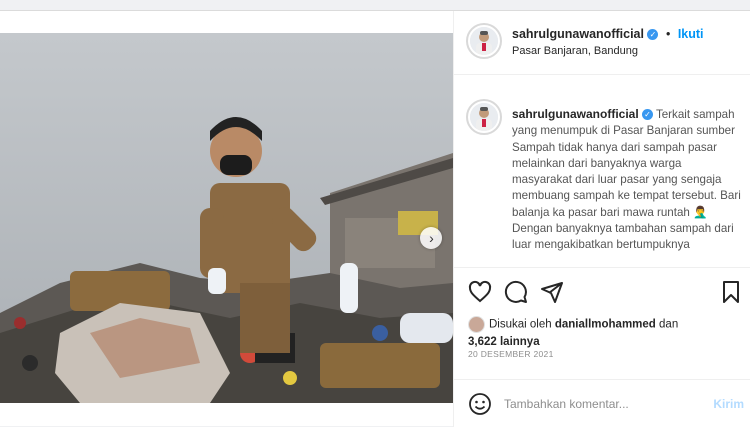 This screenshot has width=750, height=427. What do you see at coordinates (516, 292) in the screenshot?
I see `comment-icon` at bounding box center [516, 292].